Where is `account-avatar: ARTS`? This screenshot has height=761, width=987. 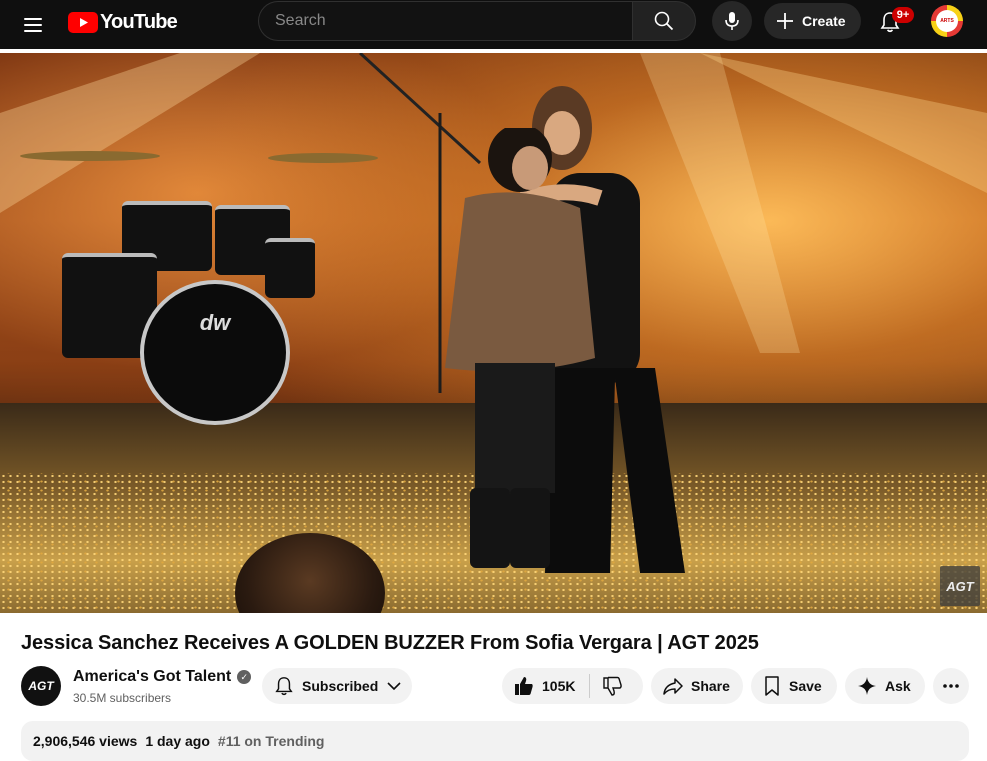 account-avatar: ARTS is located at coordinates (947, 21).